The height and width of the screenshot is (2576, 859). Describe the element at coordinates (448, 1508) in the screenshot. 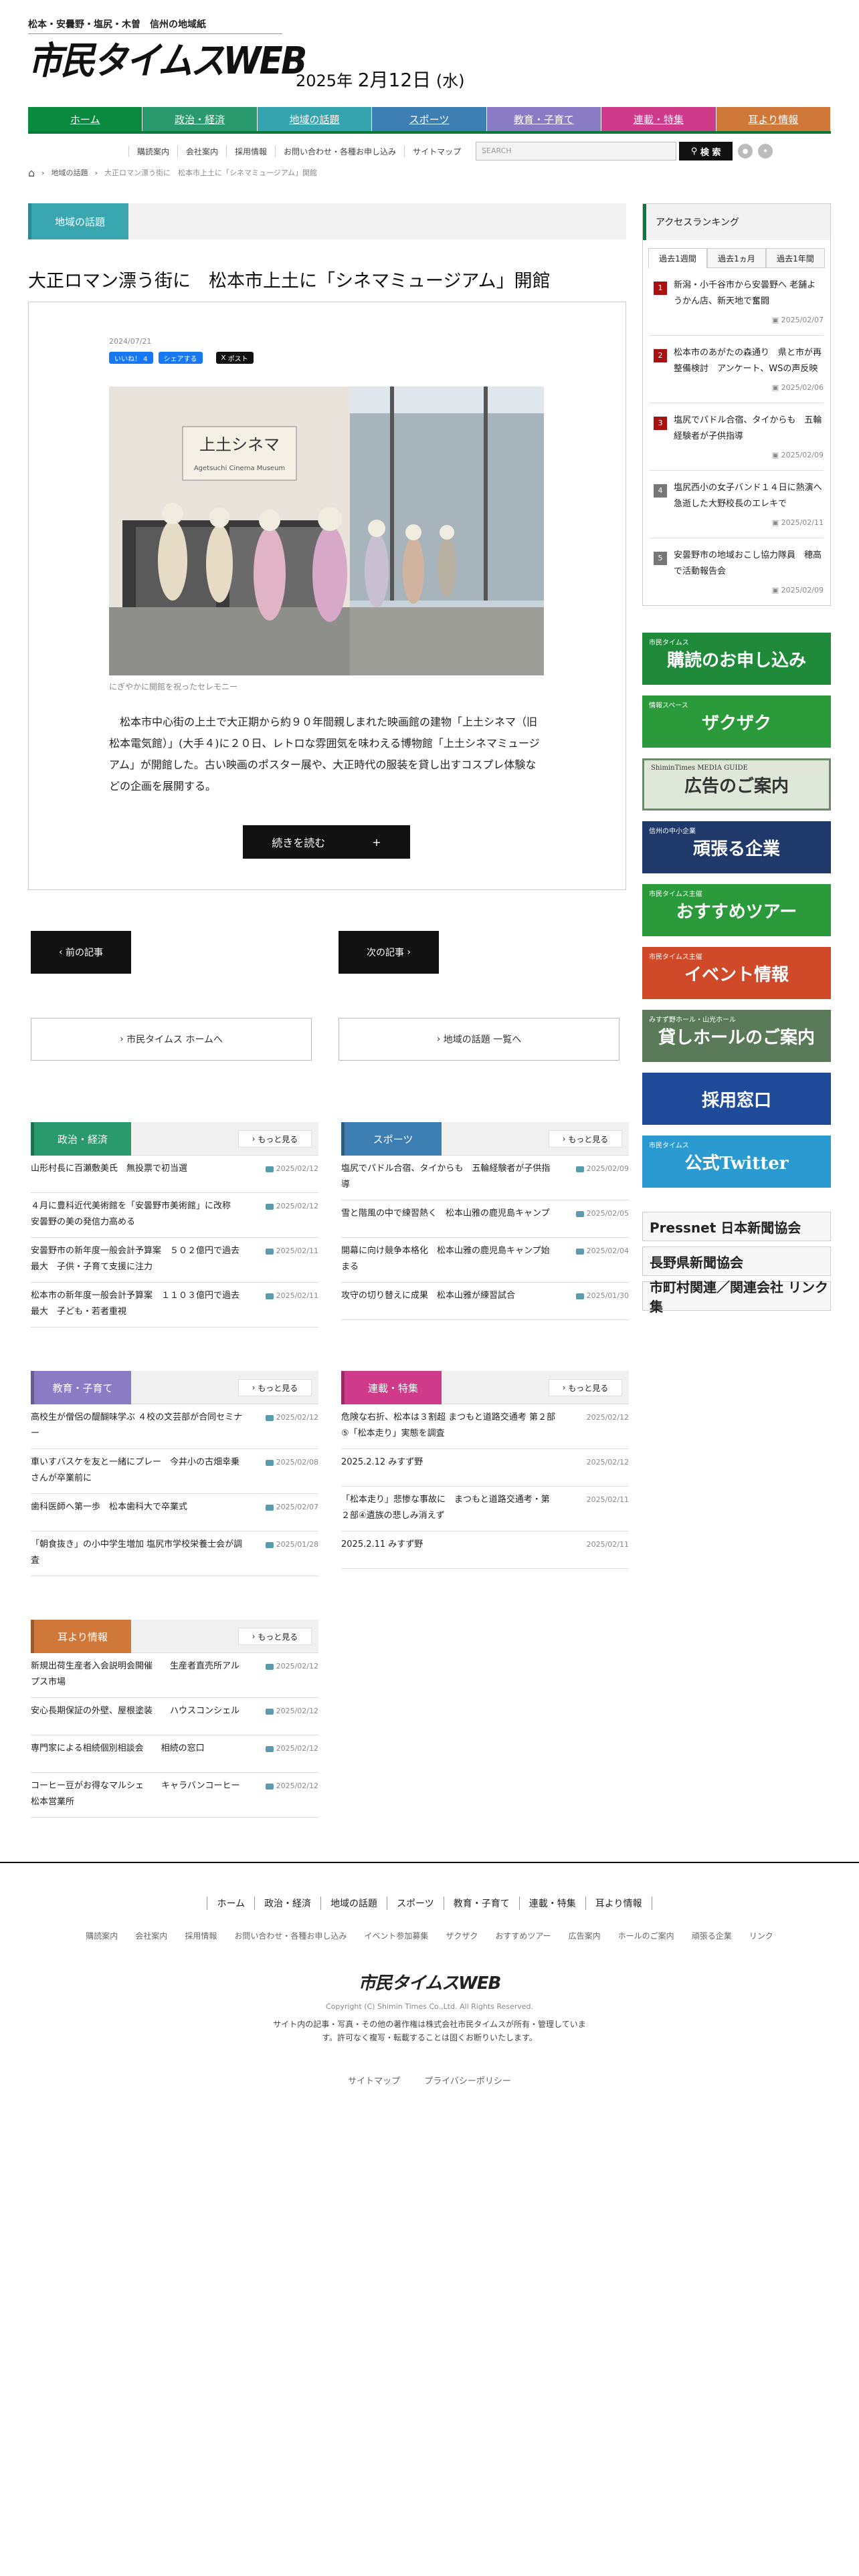

I see `list-item-title: 「松本走り」悲惨な事故に まつもと道路交通考・第２部④遺族の悲しみ消えず` at that location.